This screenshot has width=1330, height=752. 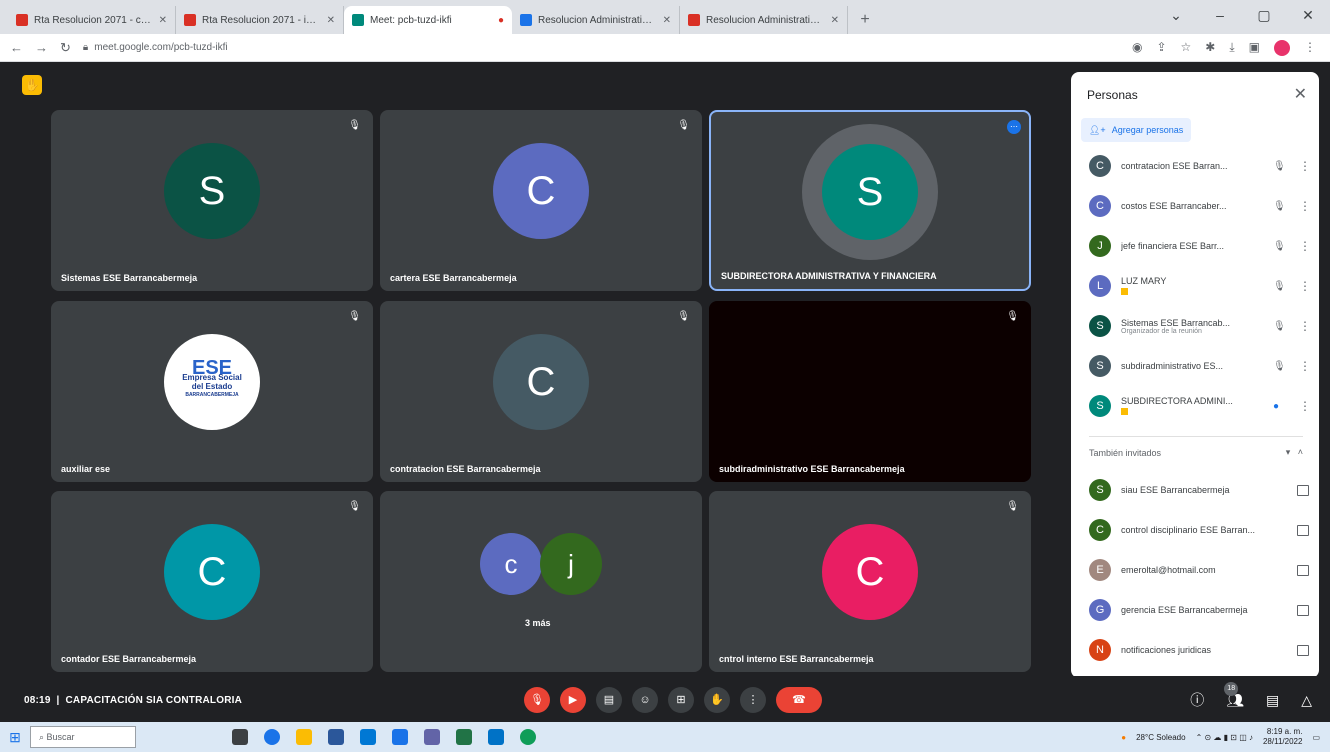 What do you see at coordinates (41, 47) in the screenshot?
I see `forward-icon: →` at bounding box center [41, 47].